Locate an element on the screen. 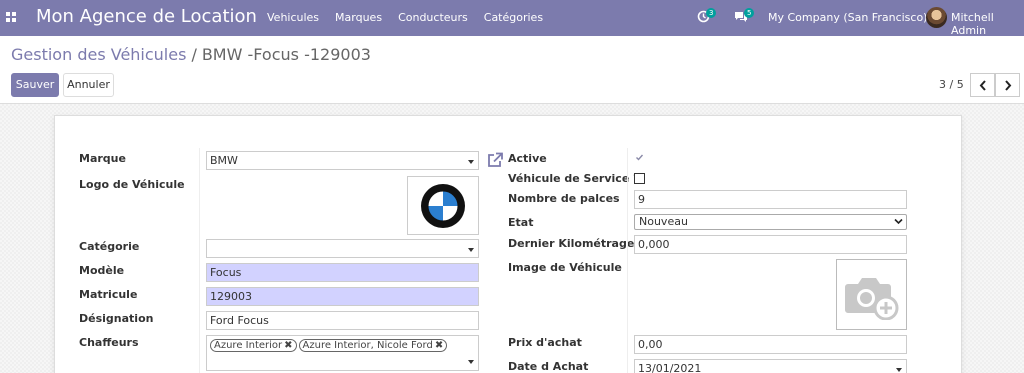 This screenshot has width=1024, height=373. external-link-icon is located at coordinates (495, 160).